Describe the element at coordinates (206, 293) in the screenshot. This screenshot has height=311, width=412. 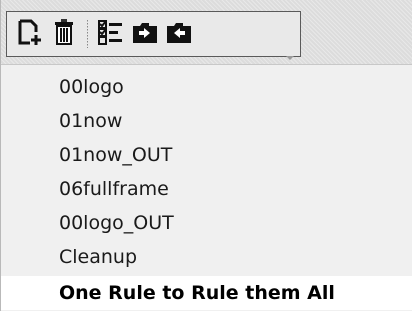
I see `list-item-selected: One Rule to Rule them All` at that location.